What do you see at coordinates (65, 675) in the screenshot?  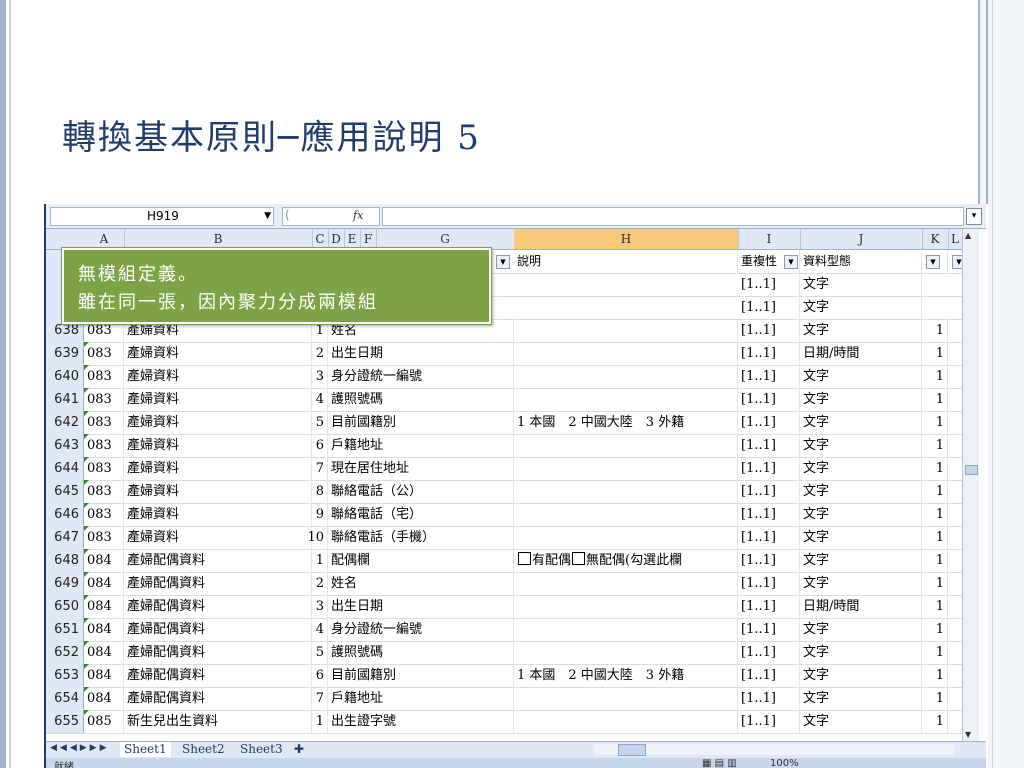 I see `row-number: 653` at bounding box center [65, 675].